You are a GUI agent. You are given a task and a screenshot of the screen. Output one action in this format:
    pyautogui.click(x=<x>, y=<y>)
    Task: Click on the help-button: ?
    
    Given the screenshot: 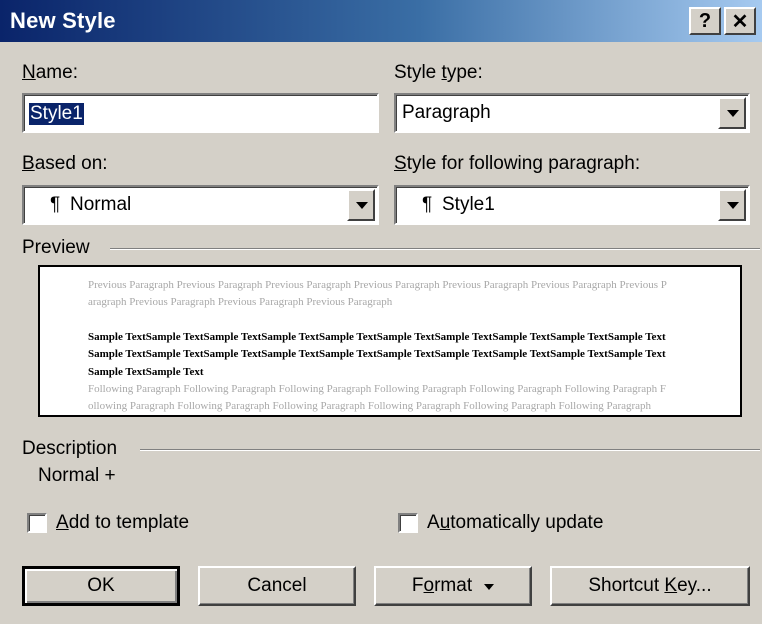 What is the action you would take?
    pyautogui.click(x=705, y=21)
    